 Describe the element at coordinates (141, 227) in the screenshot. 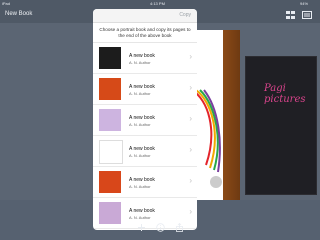

I see `add-icon` at that location.